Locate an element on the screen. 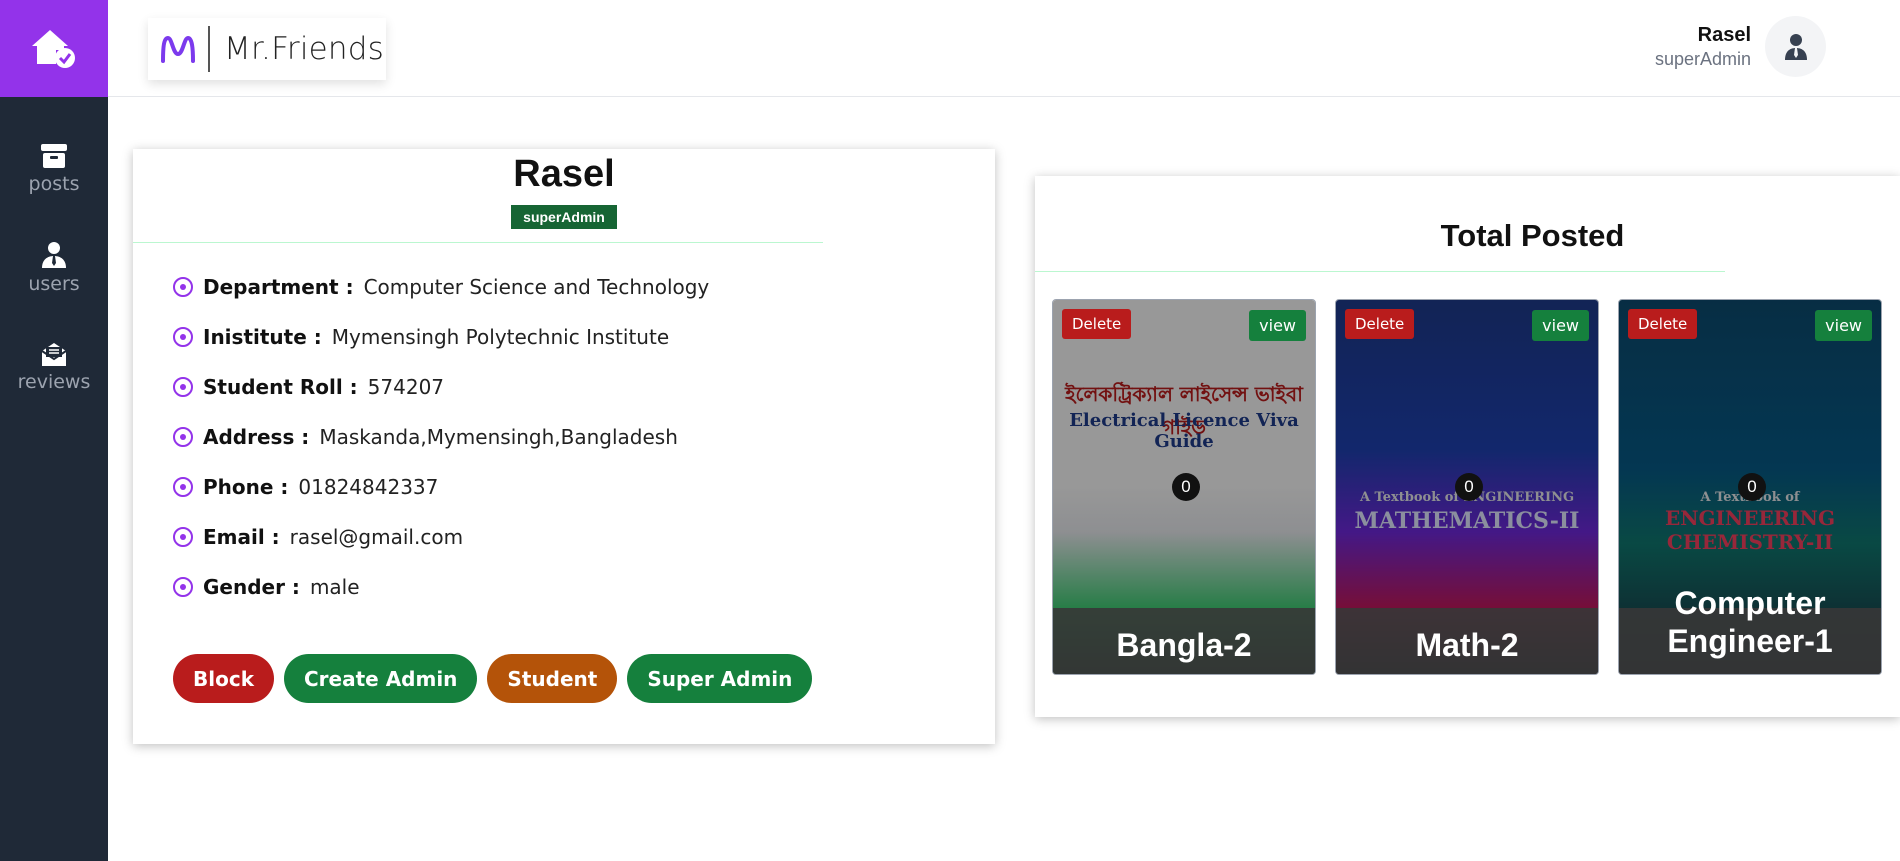 Image resolution: width=1900 pixels, height=861 pixels. book-title: Math-2 is located at coordinates (1467, 645).